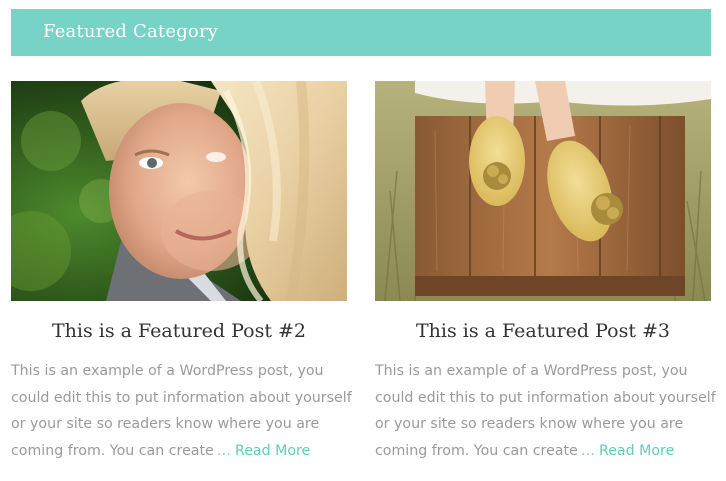 The height and width of the screenshot is (481, 726). I want to click on post-title-link: This is a Featured Post #3, so click(543, 331).